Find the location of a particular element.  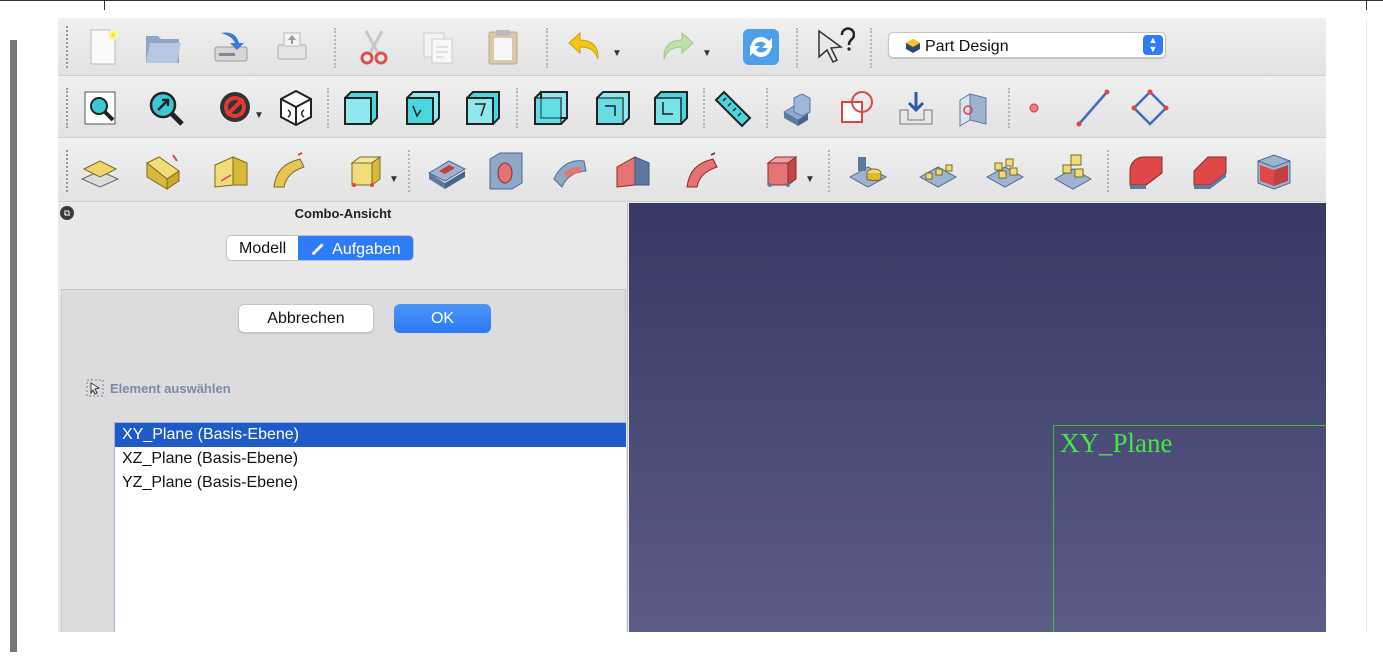

link-icon is located at coordinates (916, 108).